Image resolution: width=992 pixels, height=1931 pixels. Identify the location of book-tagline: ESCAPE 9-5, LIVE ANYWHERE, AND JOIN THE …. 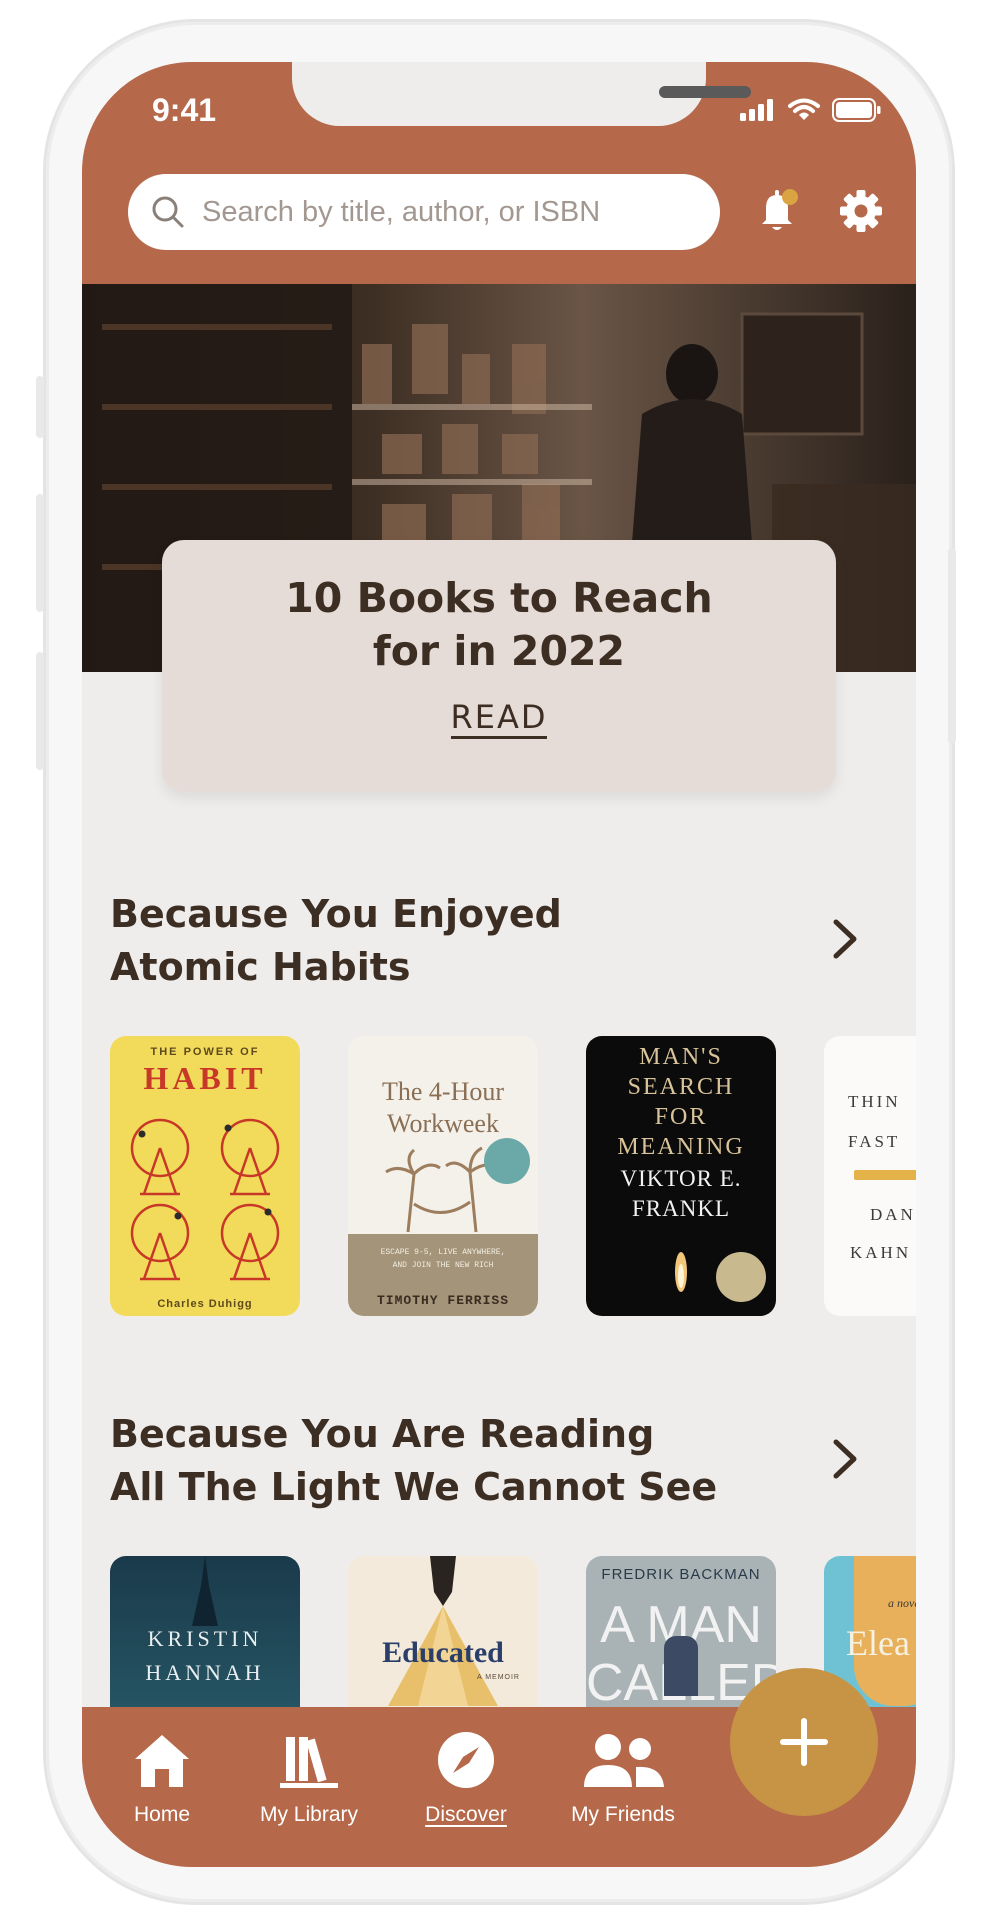
(443, 1259).